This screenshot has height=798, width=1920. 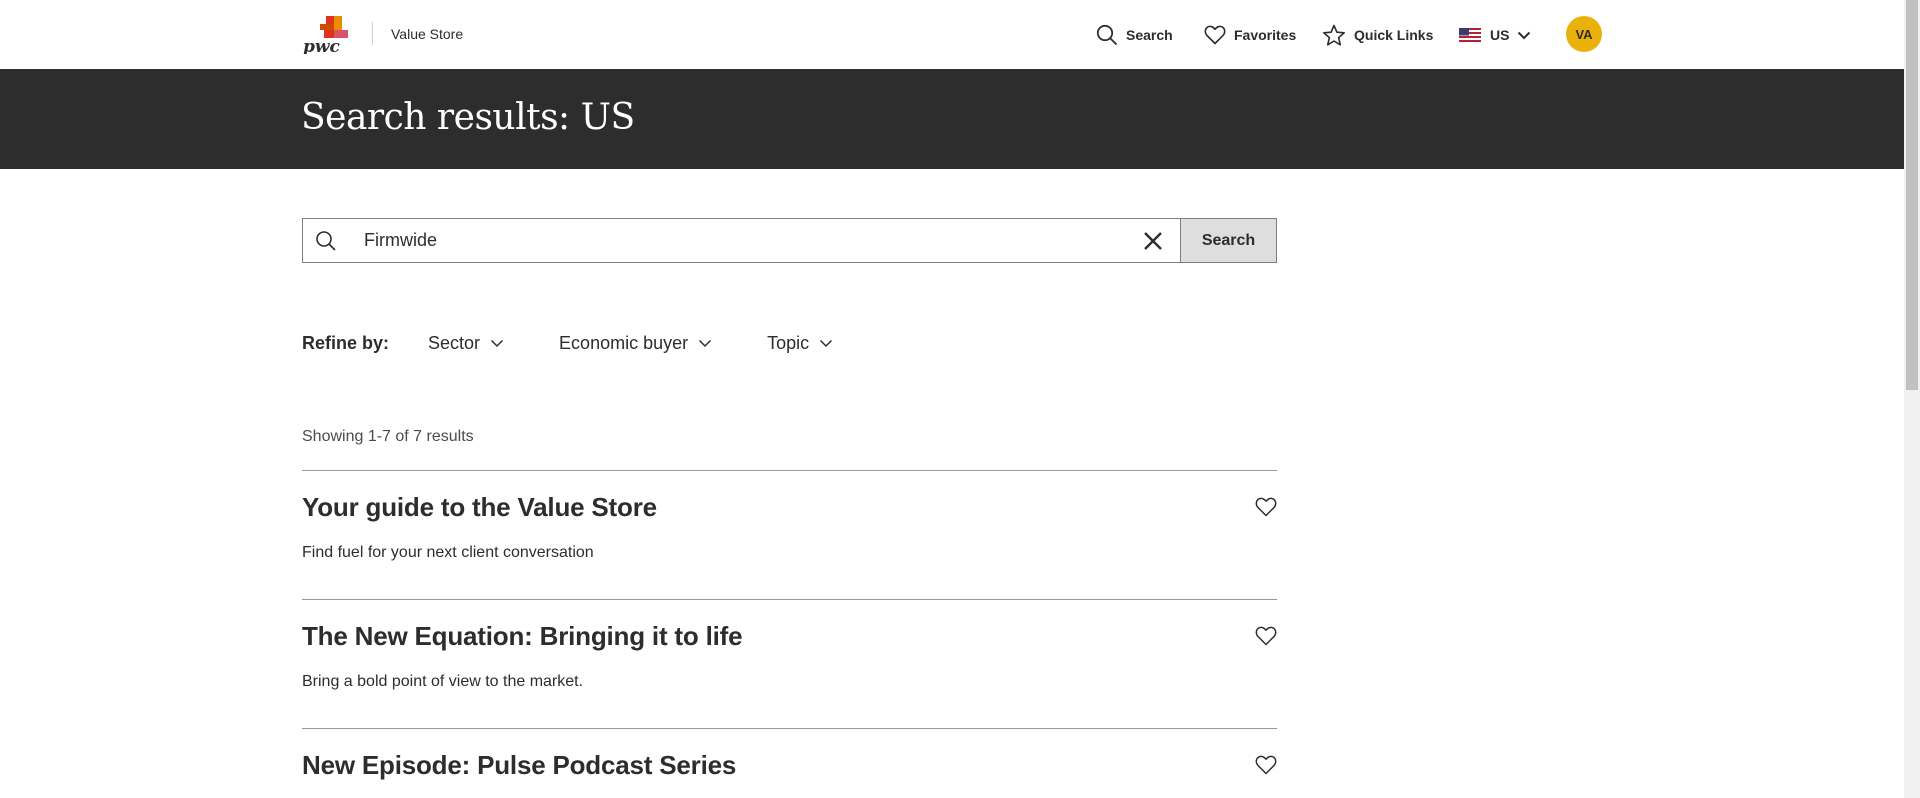 I want to click on filter-sector-label: Sector, so click(x=454, y=342).